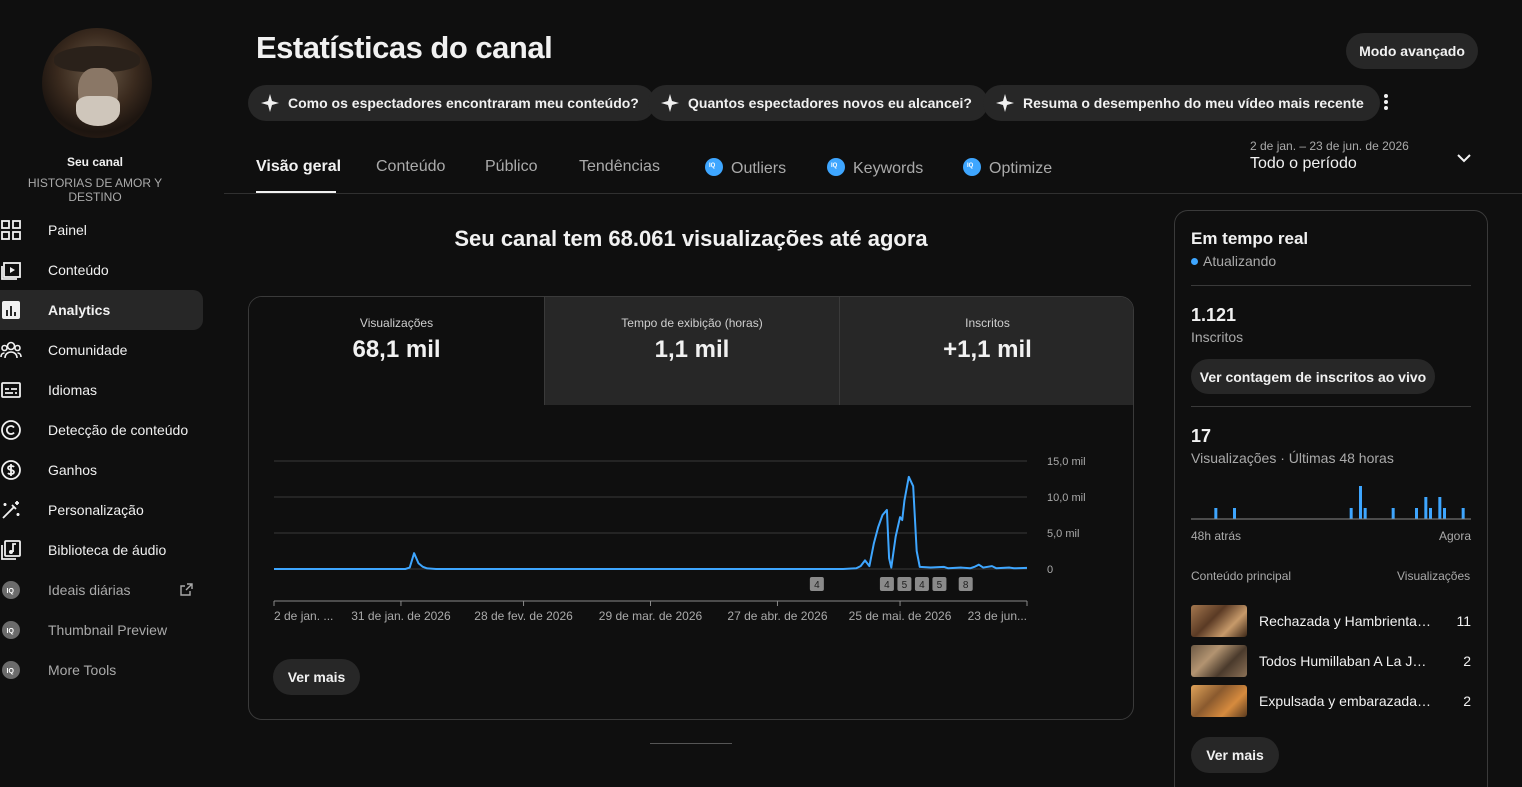  What do you see at coordinates (186, 589) in the screenshot?
I see `external-link-icon` at bounding box center [186, 589].